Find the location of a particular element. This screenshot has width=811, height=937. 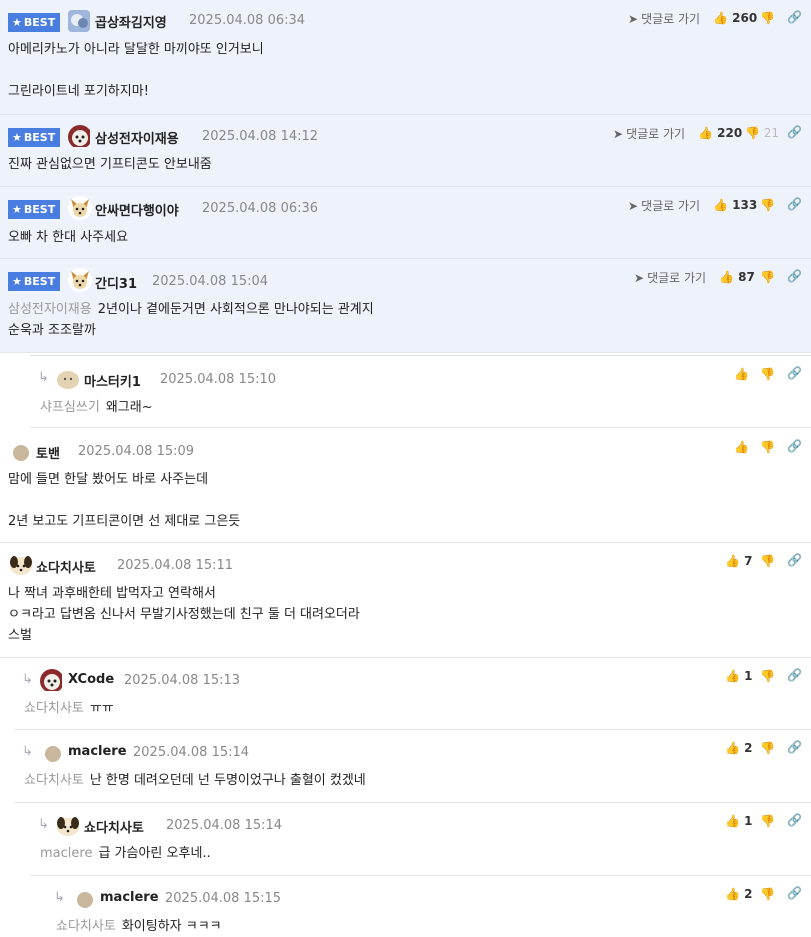

upvote-button: 👍 87 is located at coordinates (737, 277).